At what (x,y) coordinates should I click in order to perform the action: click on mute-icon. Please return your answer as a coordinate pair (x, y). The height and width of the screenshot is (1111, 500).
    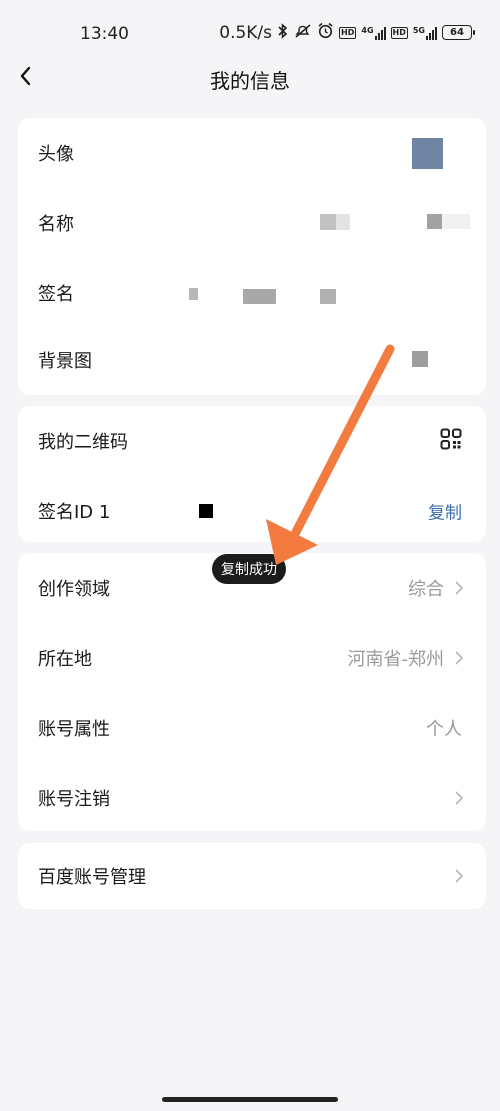
    Looking at the image, I should click on (303, 33).